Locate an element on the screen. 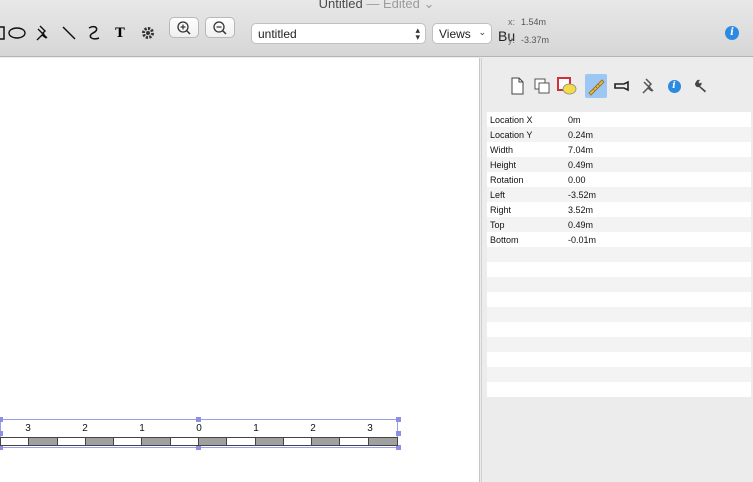 The height and width of the screenshot is (482, 753). scale-tick-label: 3 is located at coordinates (28, 428).